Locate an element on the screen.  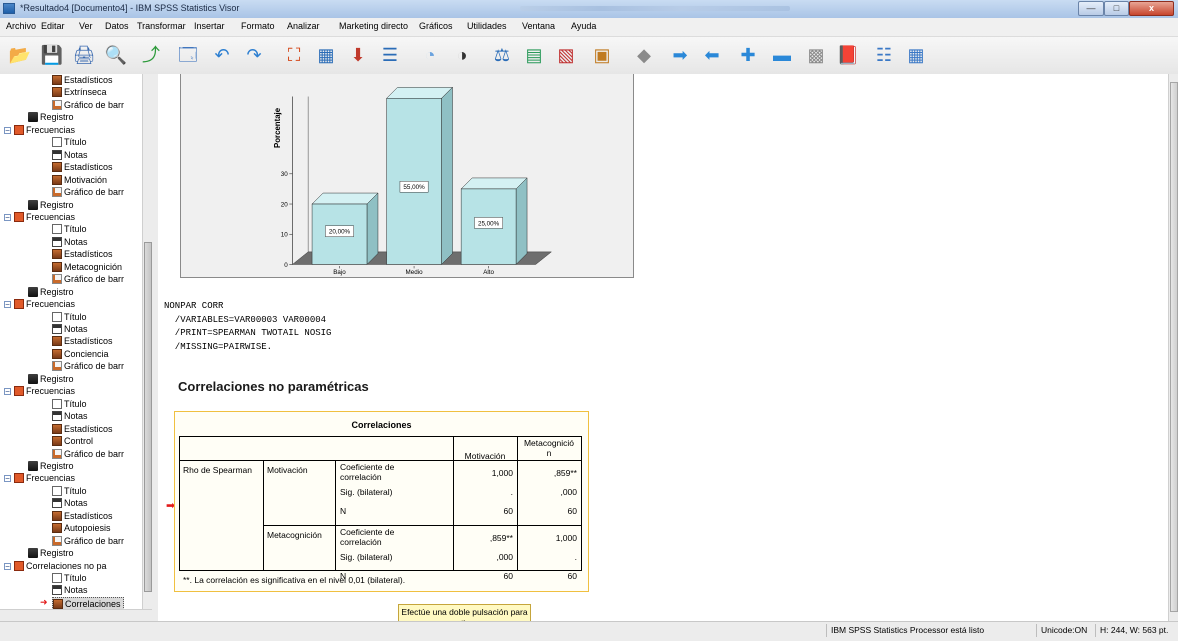
expand-icon: ⬅ is located at coordinates (712, 55).